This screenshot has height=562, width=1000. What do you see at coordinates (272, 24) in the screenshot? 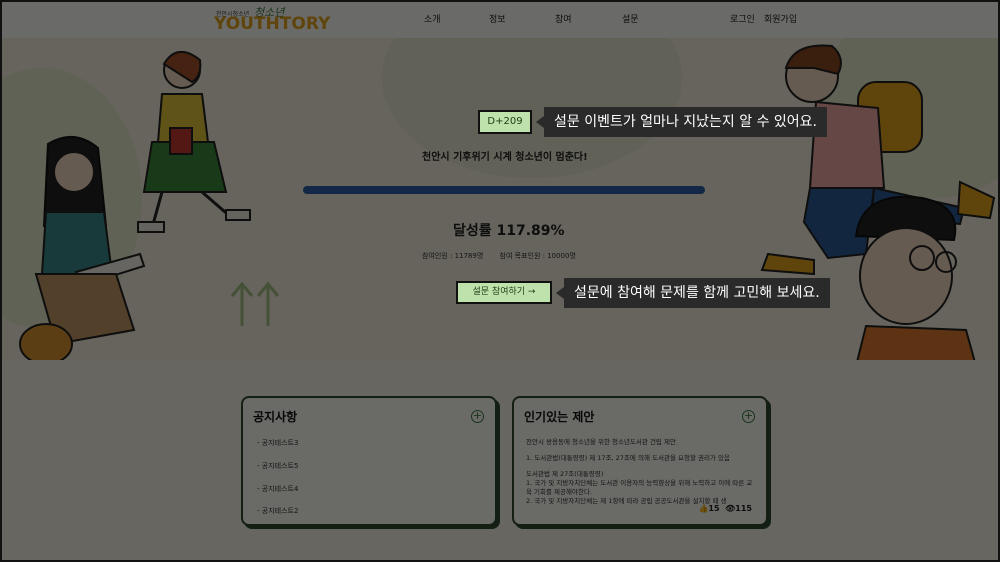
I see `logo-wordmark: YOUTHTORY` at bounding box center [272, 24].